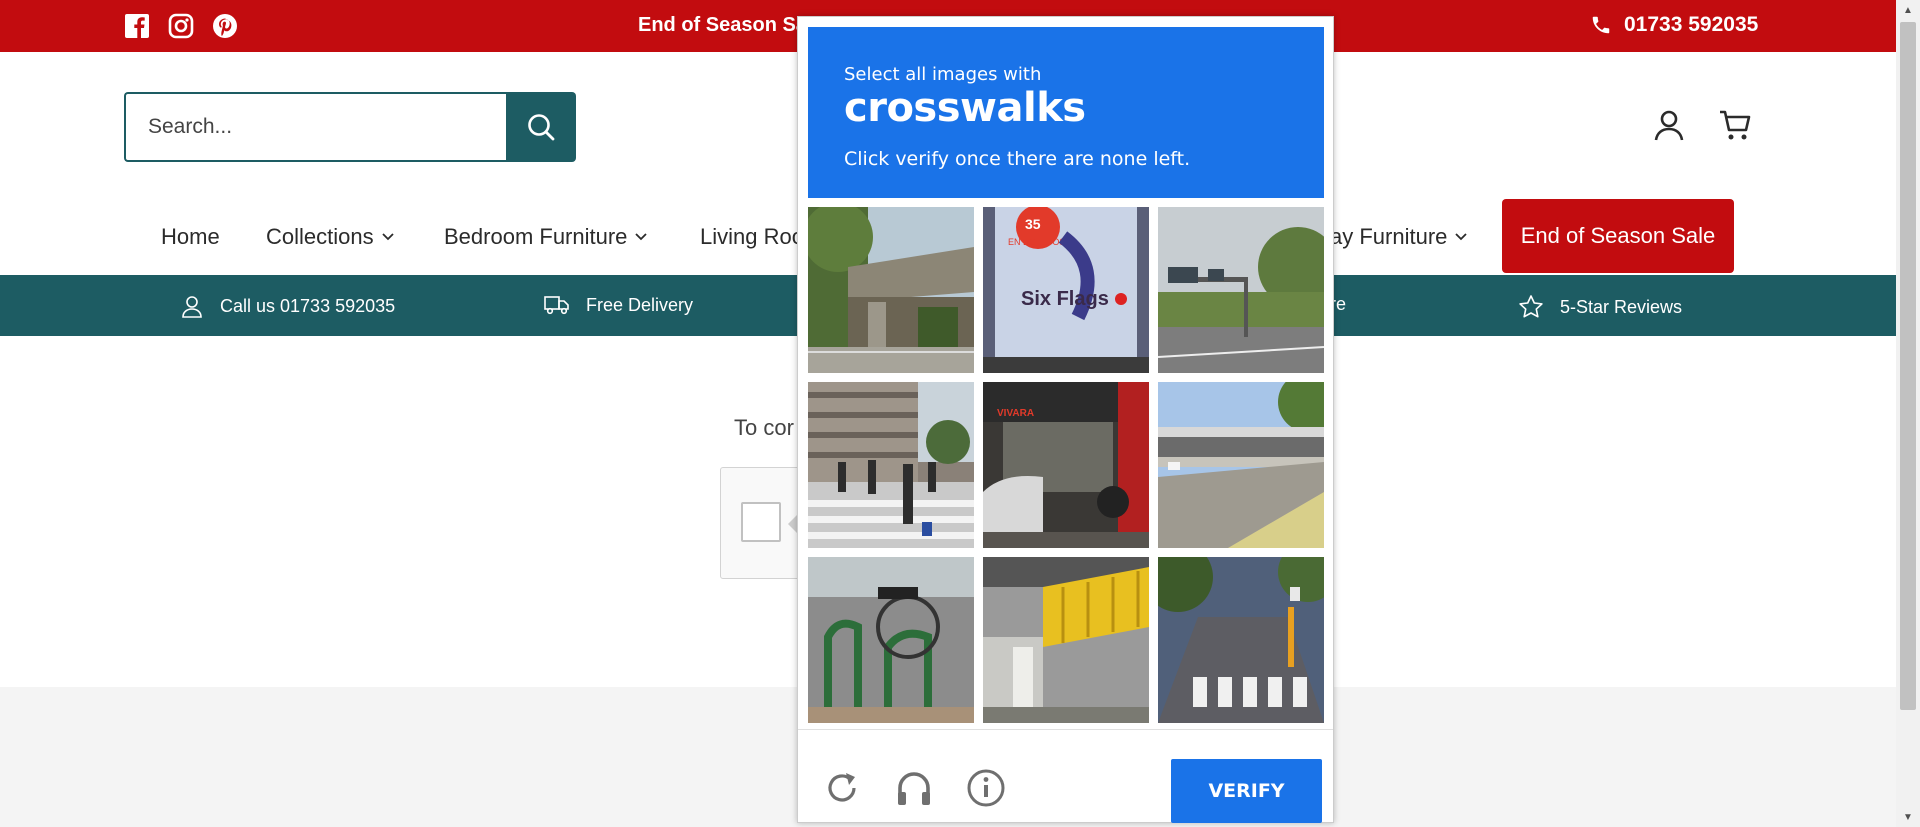  What do you see at coordinates (722, 25) in the screenshot?
I see `promo-text: End of Season Sa` at bounding box center [722, 25].